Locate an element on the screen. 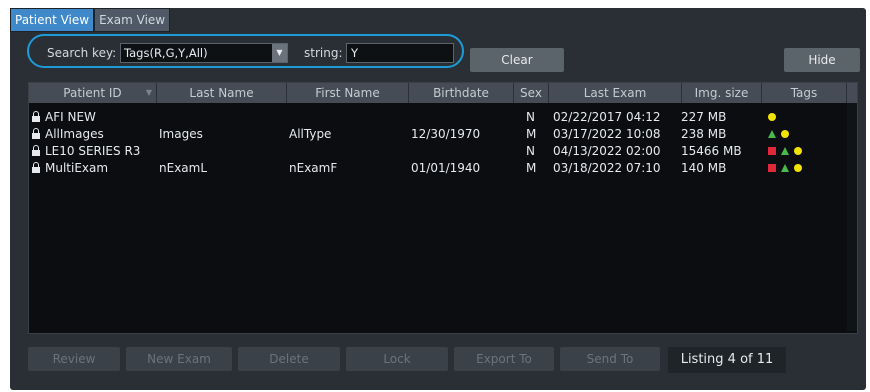 The height and width of the screenshot is (392, 870). img-size-cell: 227 MB is located at coordinates (704, 117).